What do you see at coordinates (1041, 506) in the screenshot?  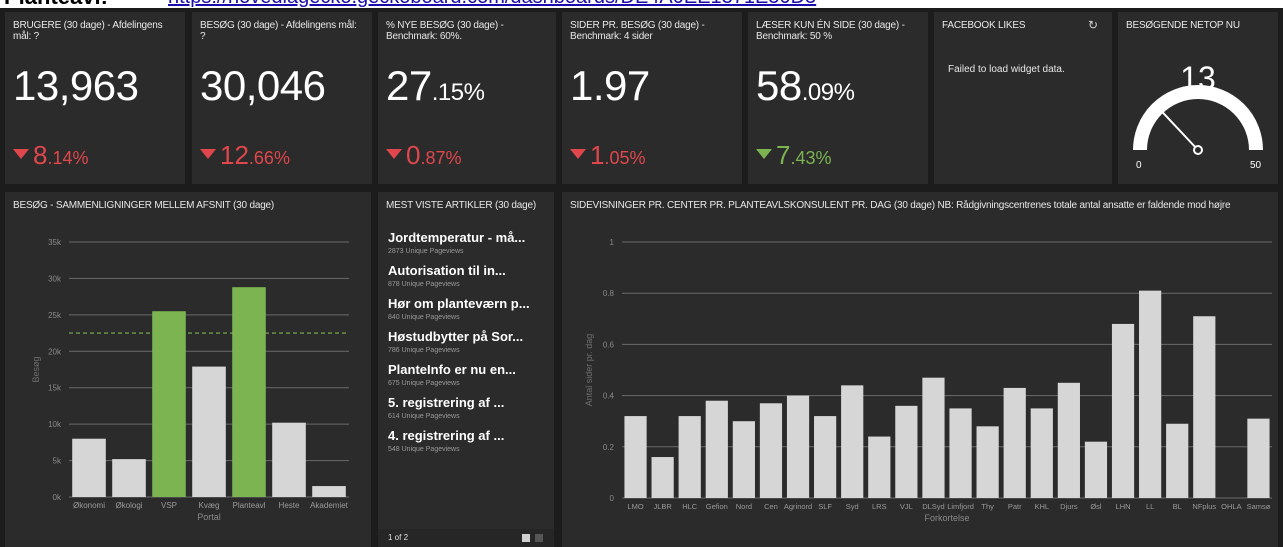 I see `x-tick-label: KHL` at bounding box center [1041, 506].